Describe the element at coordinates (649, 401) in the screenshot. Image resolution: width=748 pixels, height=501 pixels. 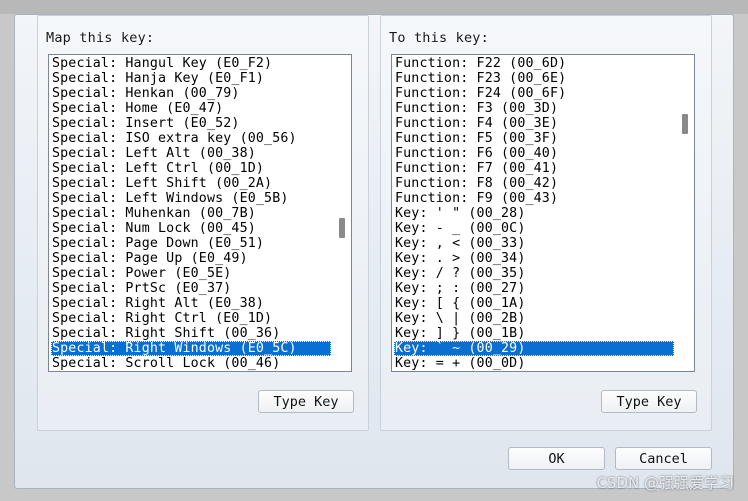
I see `target-type-key-button: Type Key` at that location.